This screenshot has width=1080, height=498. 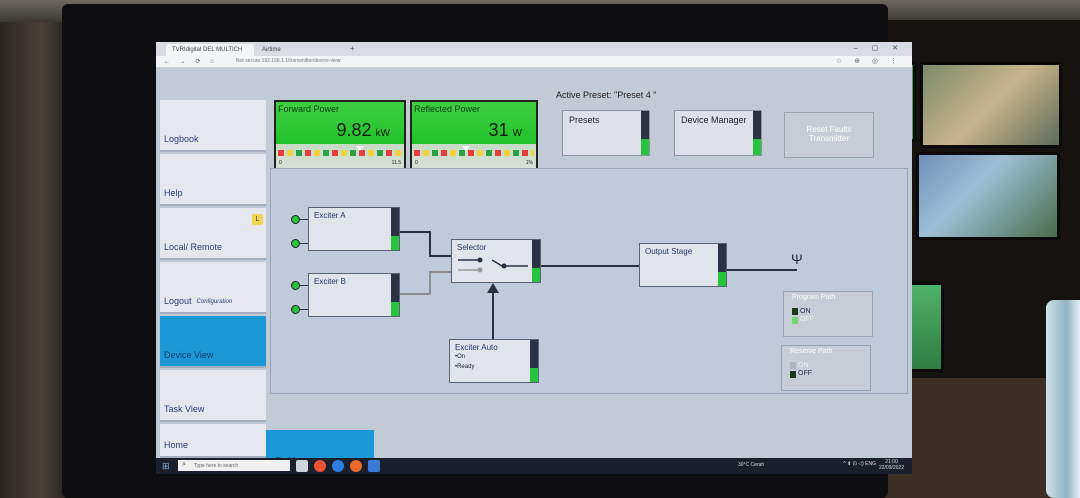 What do you see at coordinates (354, 229) in the screenshot?
I see `exciter-a-block: Exciter A` at bounding box center [354, 229].